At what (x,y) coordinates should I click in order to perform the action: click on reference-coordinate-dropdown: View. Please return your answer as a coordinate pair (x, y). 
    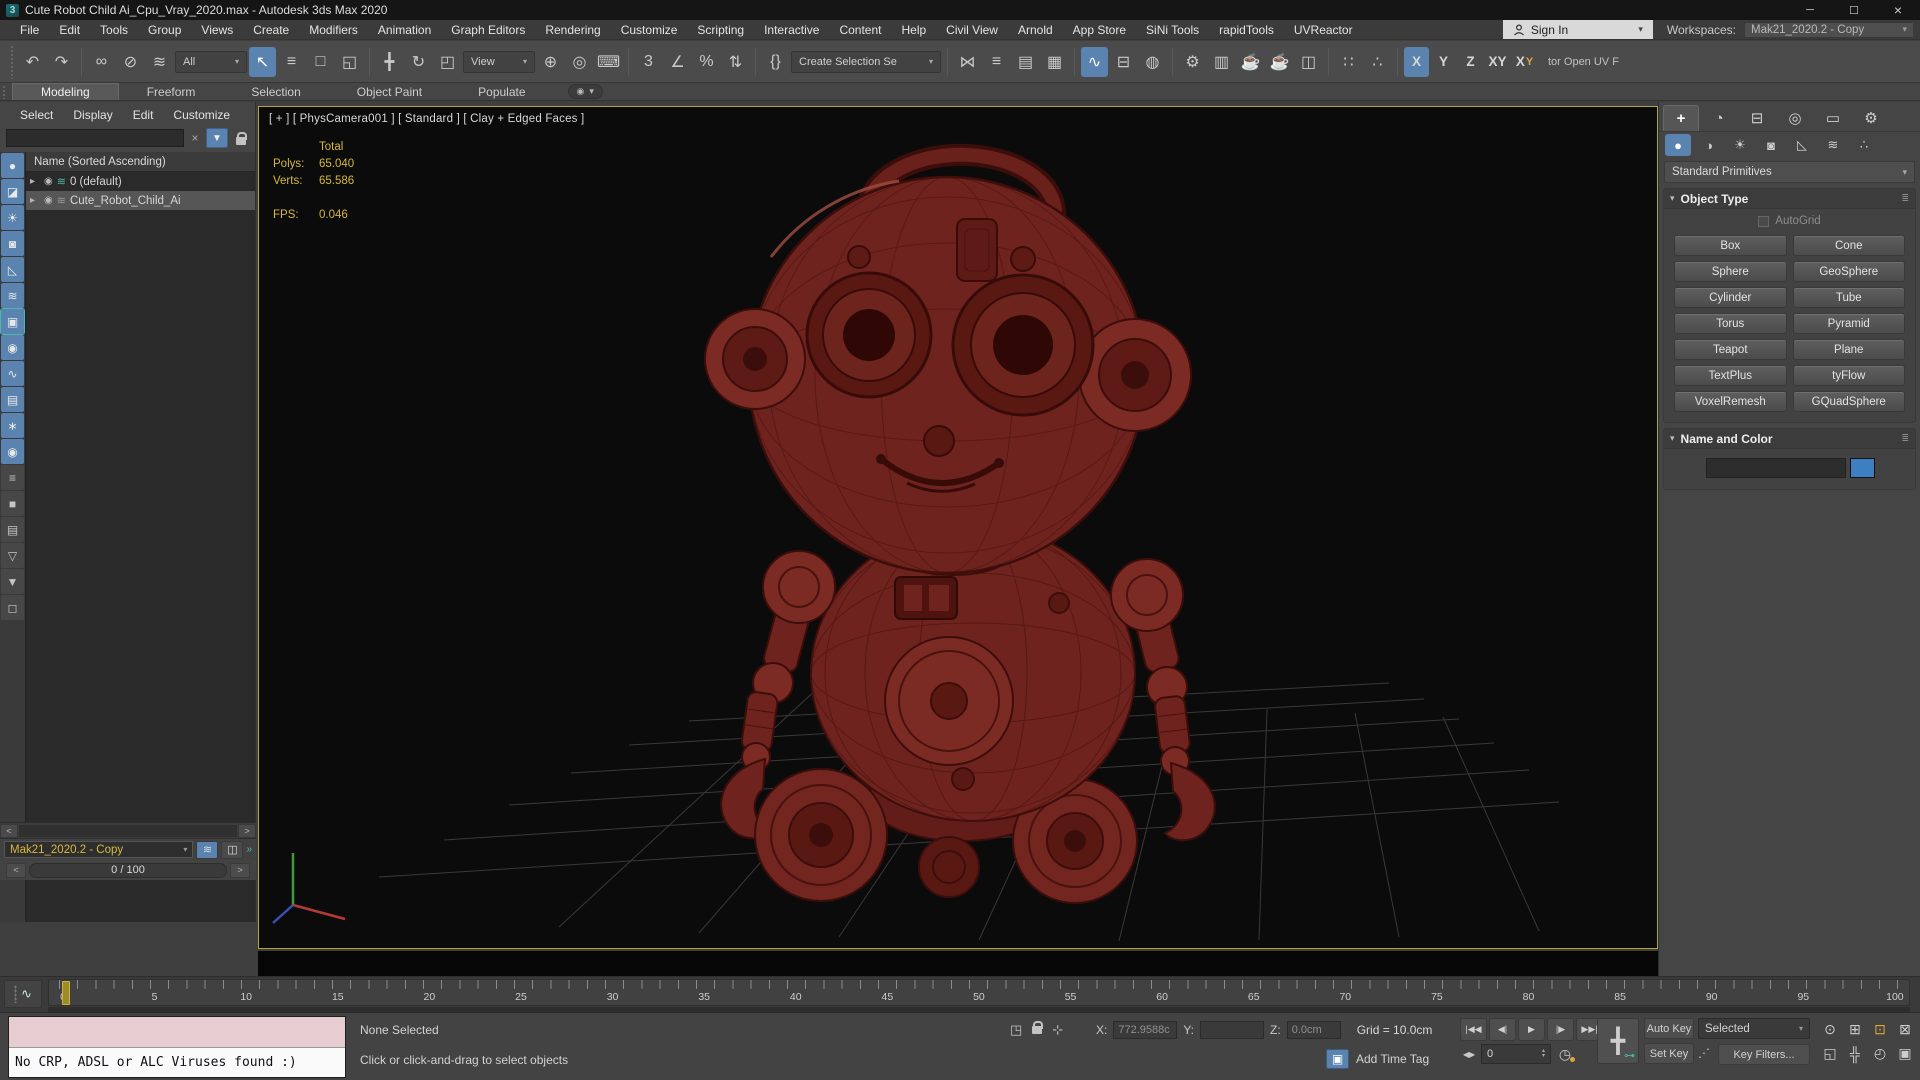
    Looking at the image, I should click on (499, 61).